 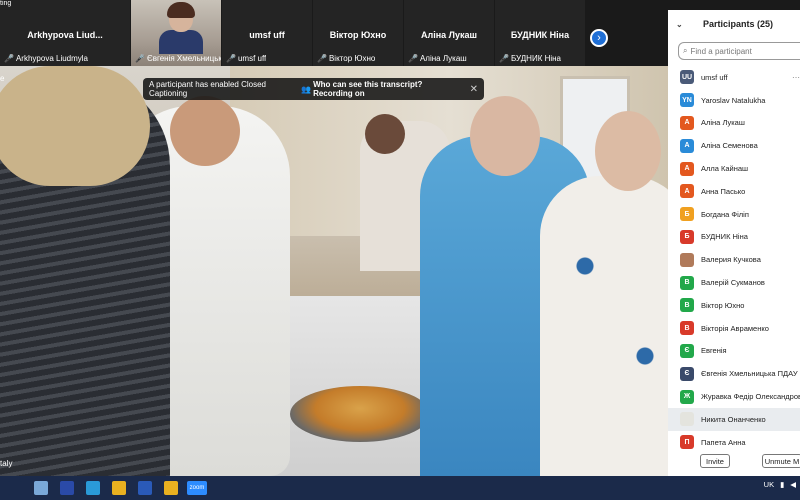 I want to click on gallery-tile: Віктор Юхно 🎤 Віктор Юхно, so click(x=358, y=33).